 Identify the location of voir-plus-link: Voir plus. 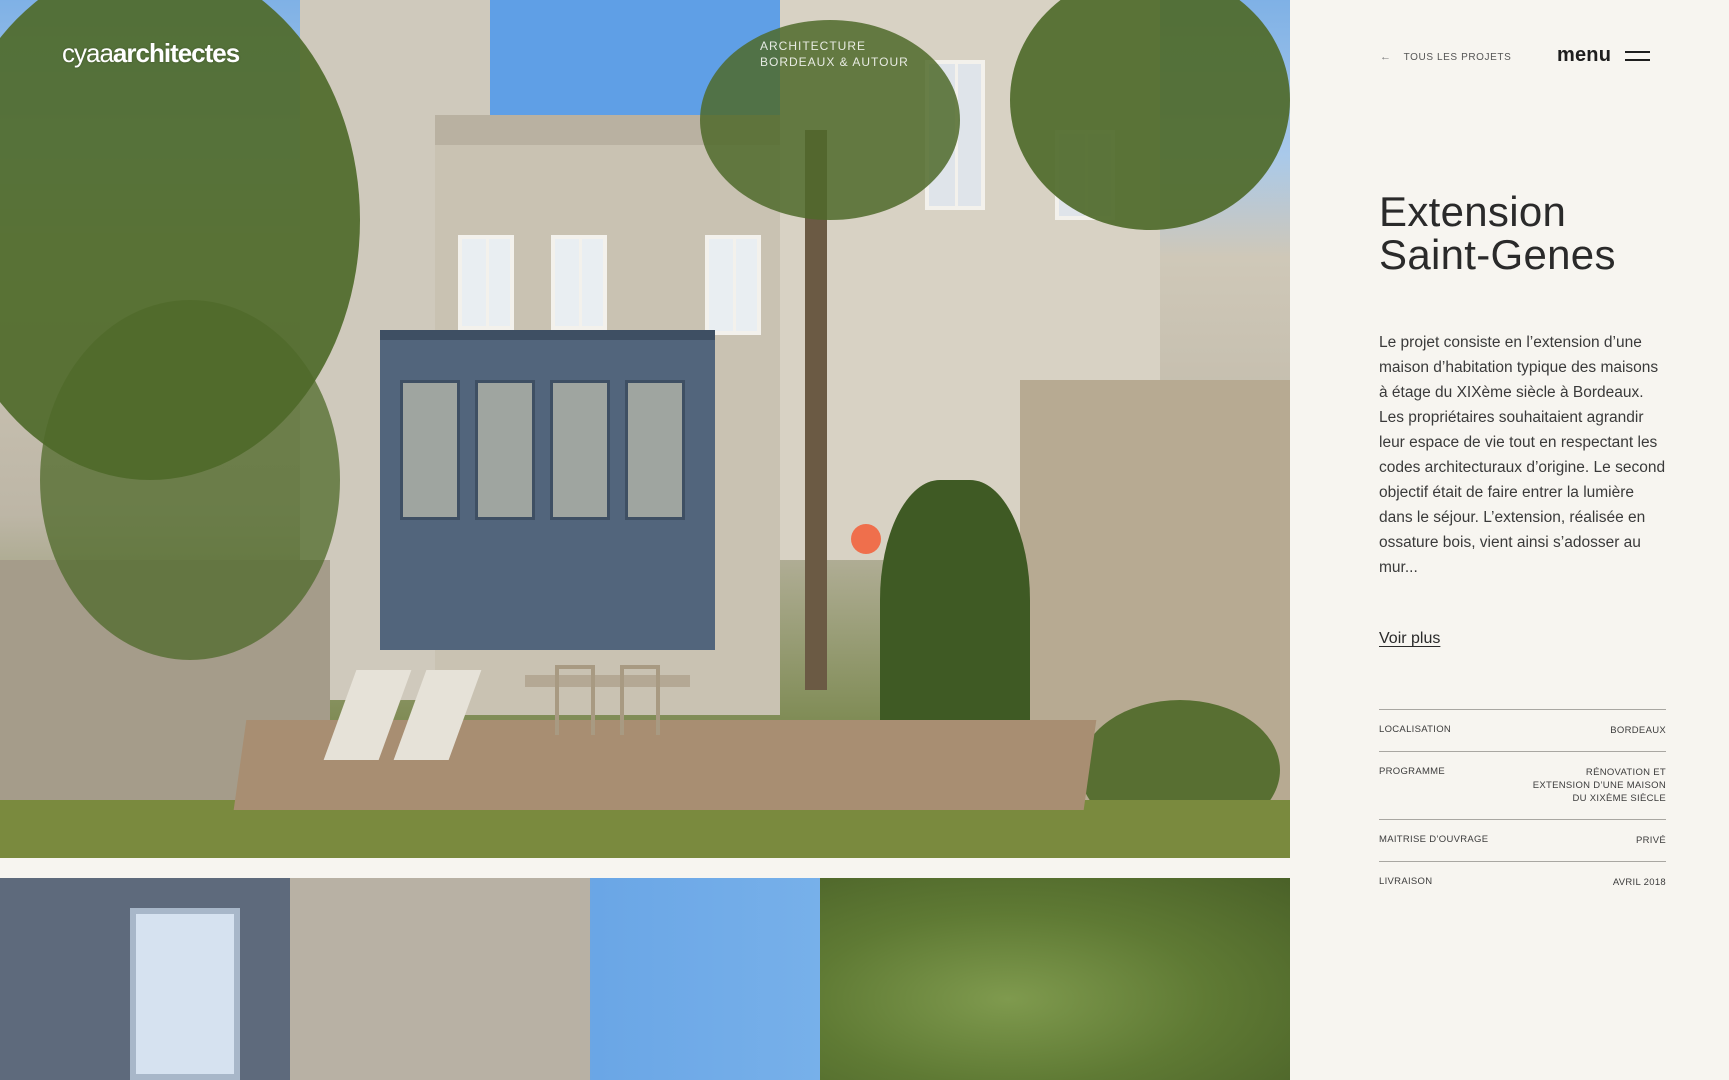
(1409, 639).